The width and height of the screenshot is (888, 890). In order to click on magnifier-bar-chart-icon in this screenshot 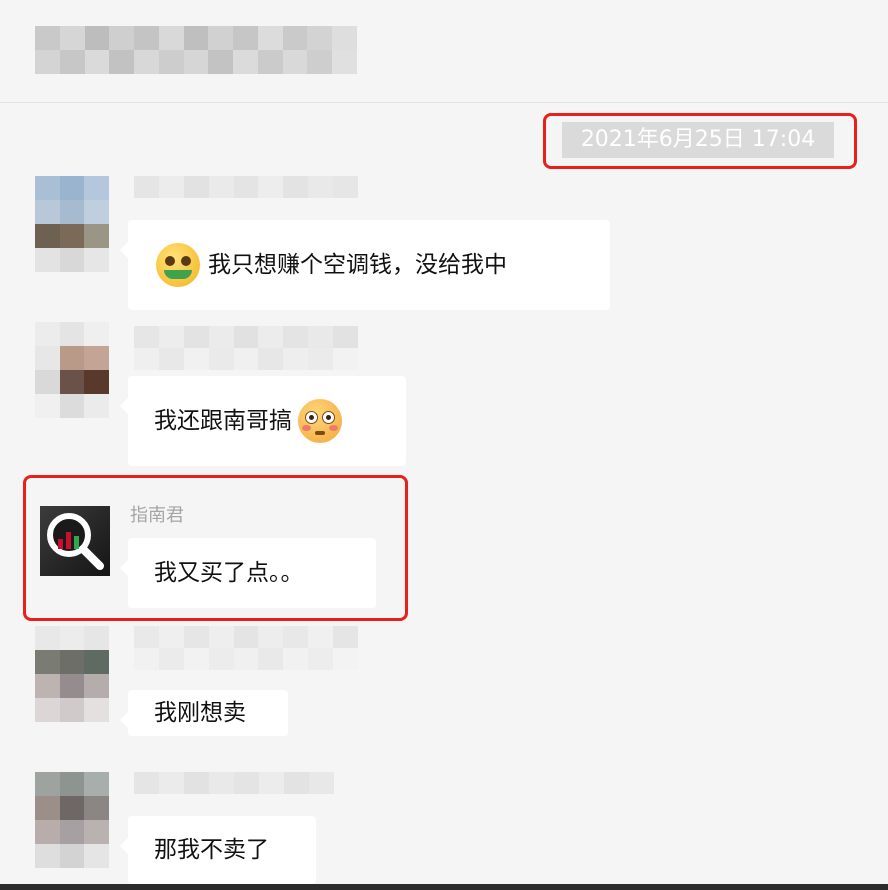, I will do `click(75, 541)`.